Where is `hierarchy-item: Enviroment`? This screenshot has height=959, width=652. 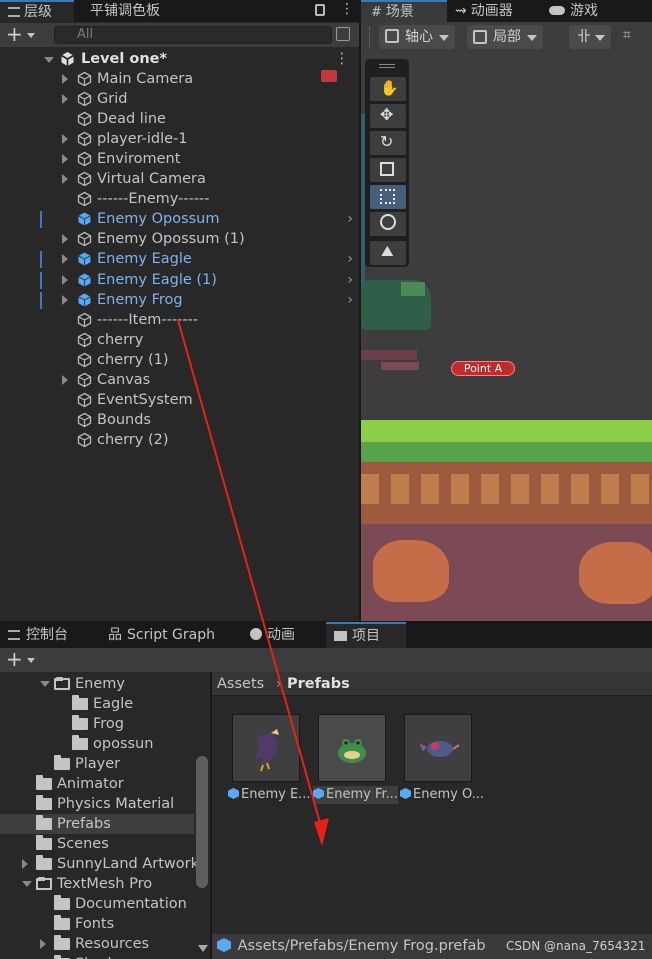 hierarchy-item: Enviroment is located at coordinates (179, 159).